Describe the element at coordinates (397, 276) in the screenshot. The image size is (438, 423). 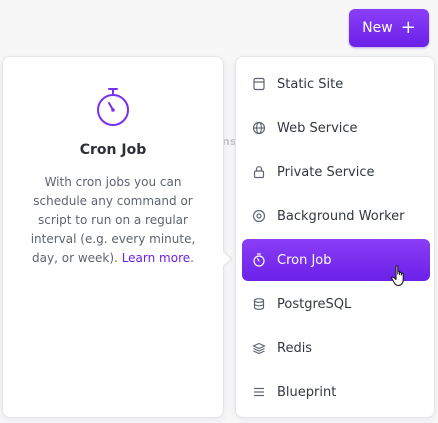
I see `hand-cursor-icon` at that location.